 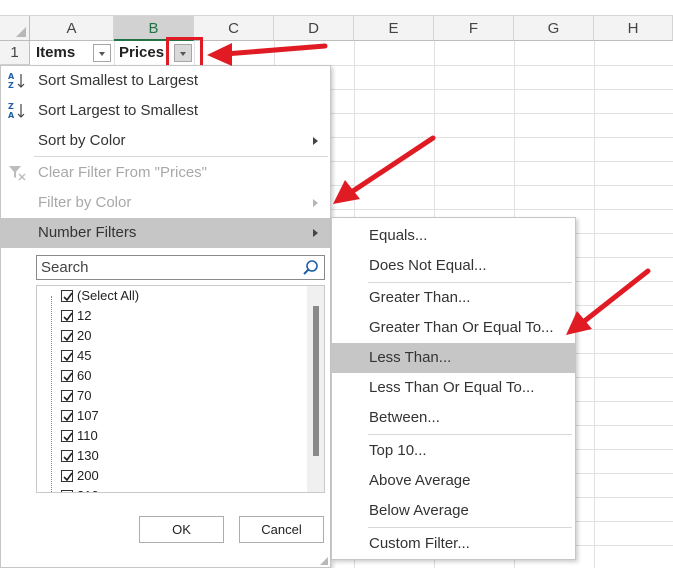 What do you see at coordinates (17, 81) in the screenshot?
I see `sort-az-icon: AZ` at bounding box center [17, 81].